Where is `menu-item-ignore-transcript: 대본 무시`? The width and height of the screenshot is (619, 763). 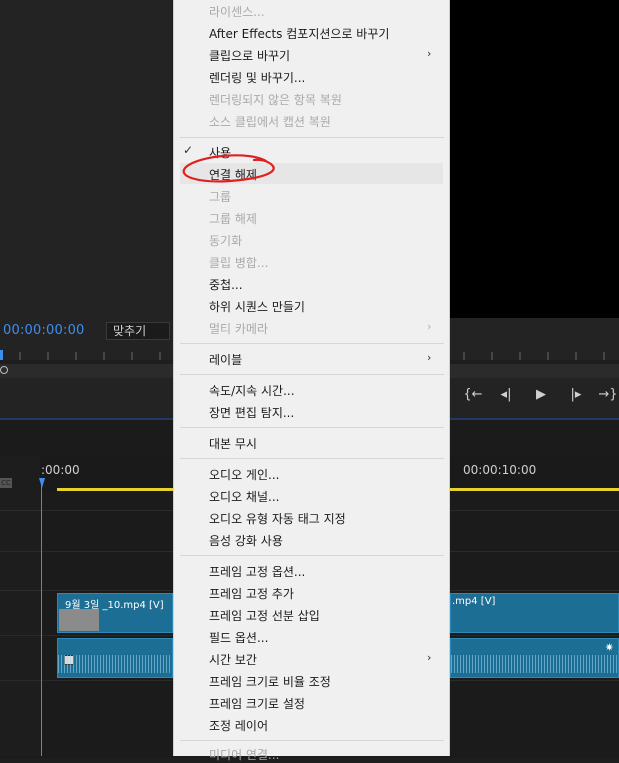
menu-item-ignore-transcript: 대본 무시 is located at coordinates (233, 443).